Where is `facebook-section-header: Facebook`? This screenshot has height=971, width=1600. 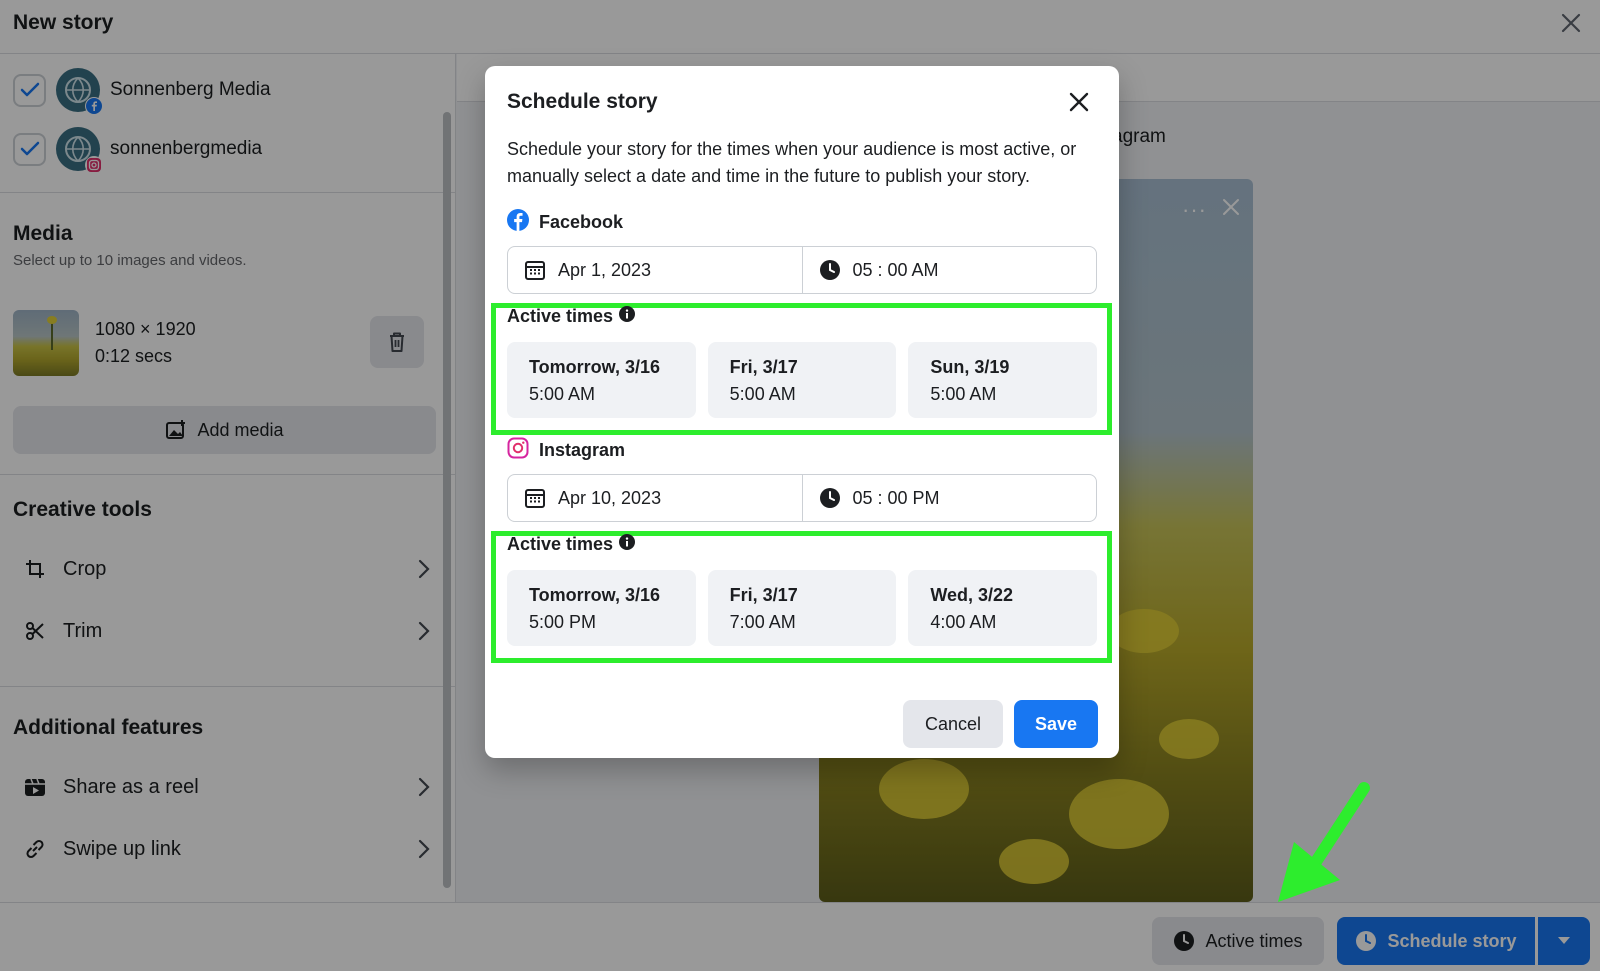 facebook-section-header: Facebook is located at coordinates (565, 222).